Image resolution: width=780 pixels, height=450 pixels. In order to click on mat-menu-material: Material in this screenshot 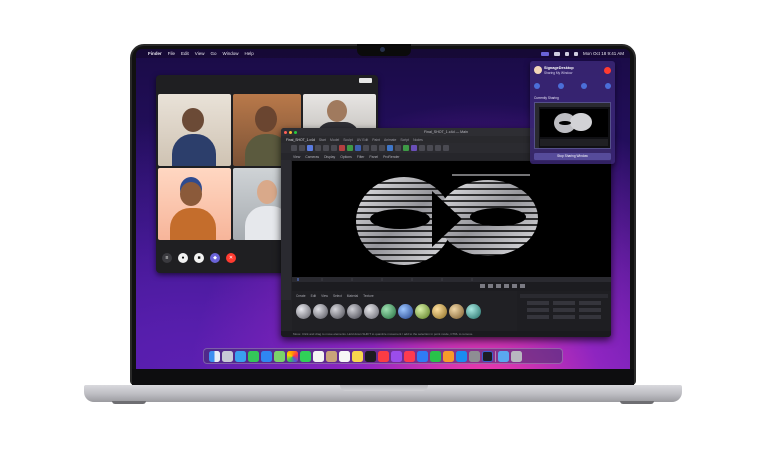, I will do `click(352, 296)`.